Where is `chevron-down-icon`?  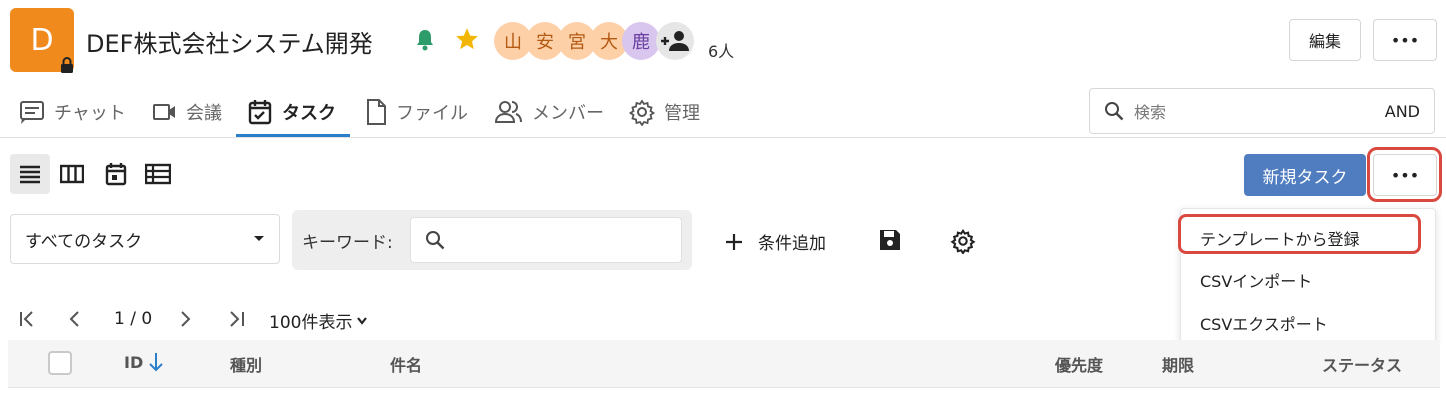
chevron-down-icon is located at coordinates (362, 320).